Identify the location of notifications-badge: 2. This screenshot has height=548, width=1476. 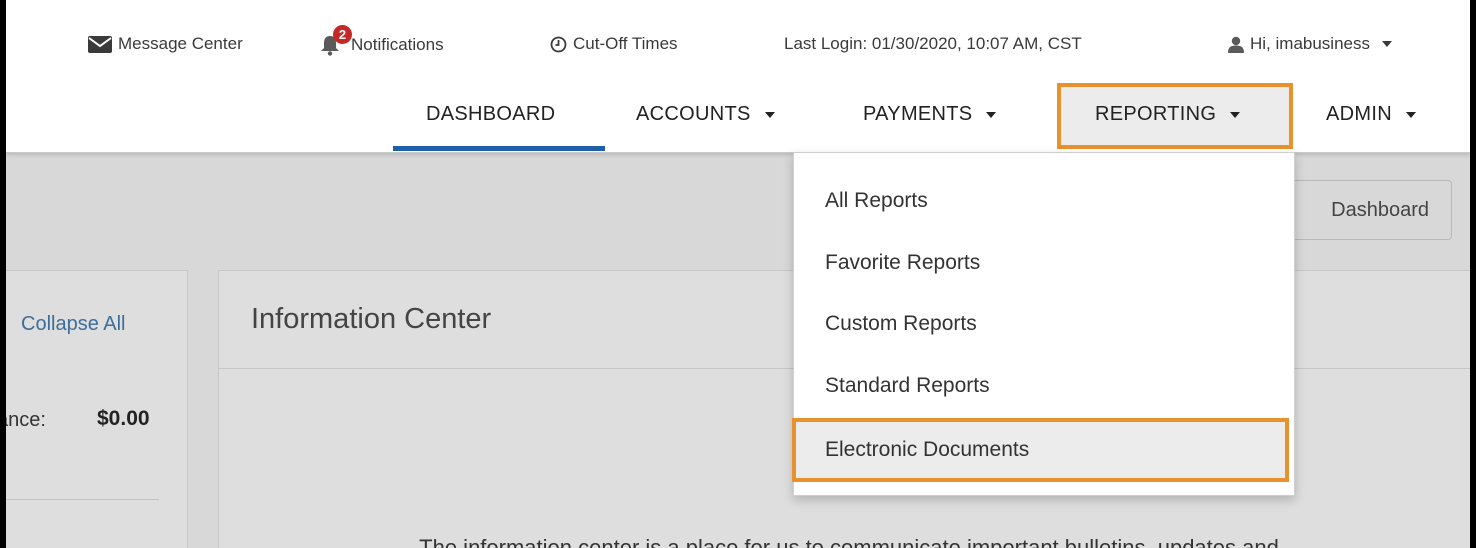
(342, 34).